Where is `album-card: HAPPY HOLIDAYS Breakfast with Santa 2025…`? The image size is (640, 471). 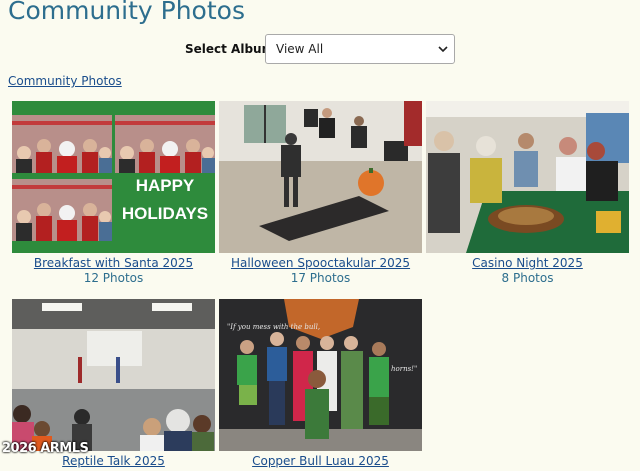 album-card: HAPPY HOLIDAYS Breakfast with Santa 2025… is located at coordinates (113, 193).